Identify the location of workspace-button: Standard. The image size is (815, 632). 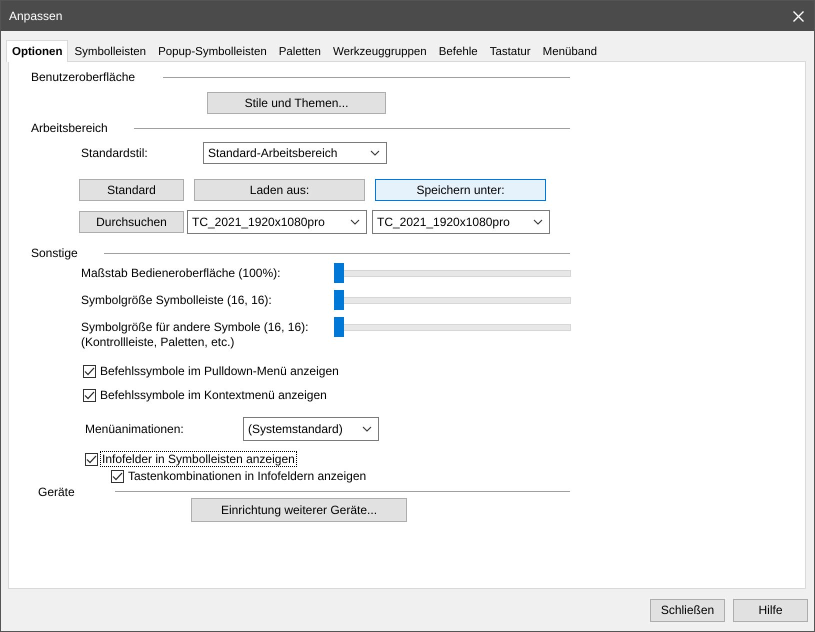
(131, 190).